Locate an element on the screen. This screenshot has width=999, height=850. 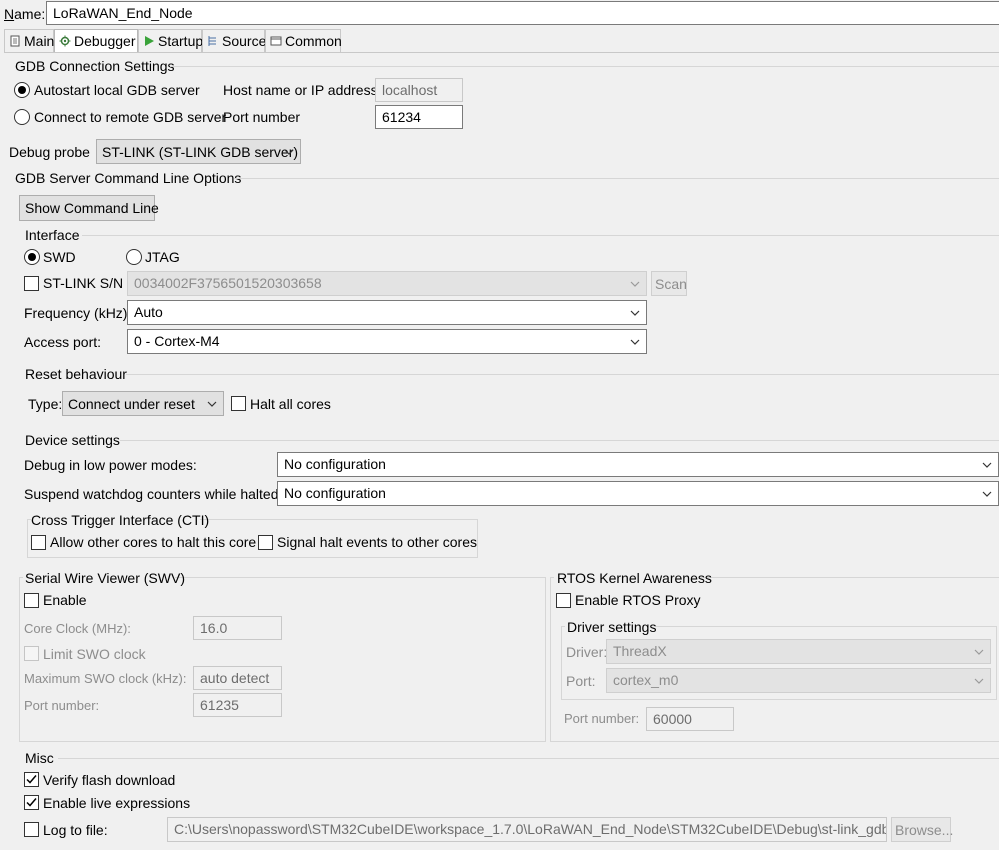
port-input: 61234 is located at coordinates (419, 117).